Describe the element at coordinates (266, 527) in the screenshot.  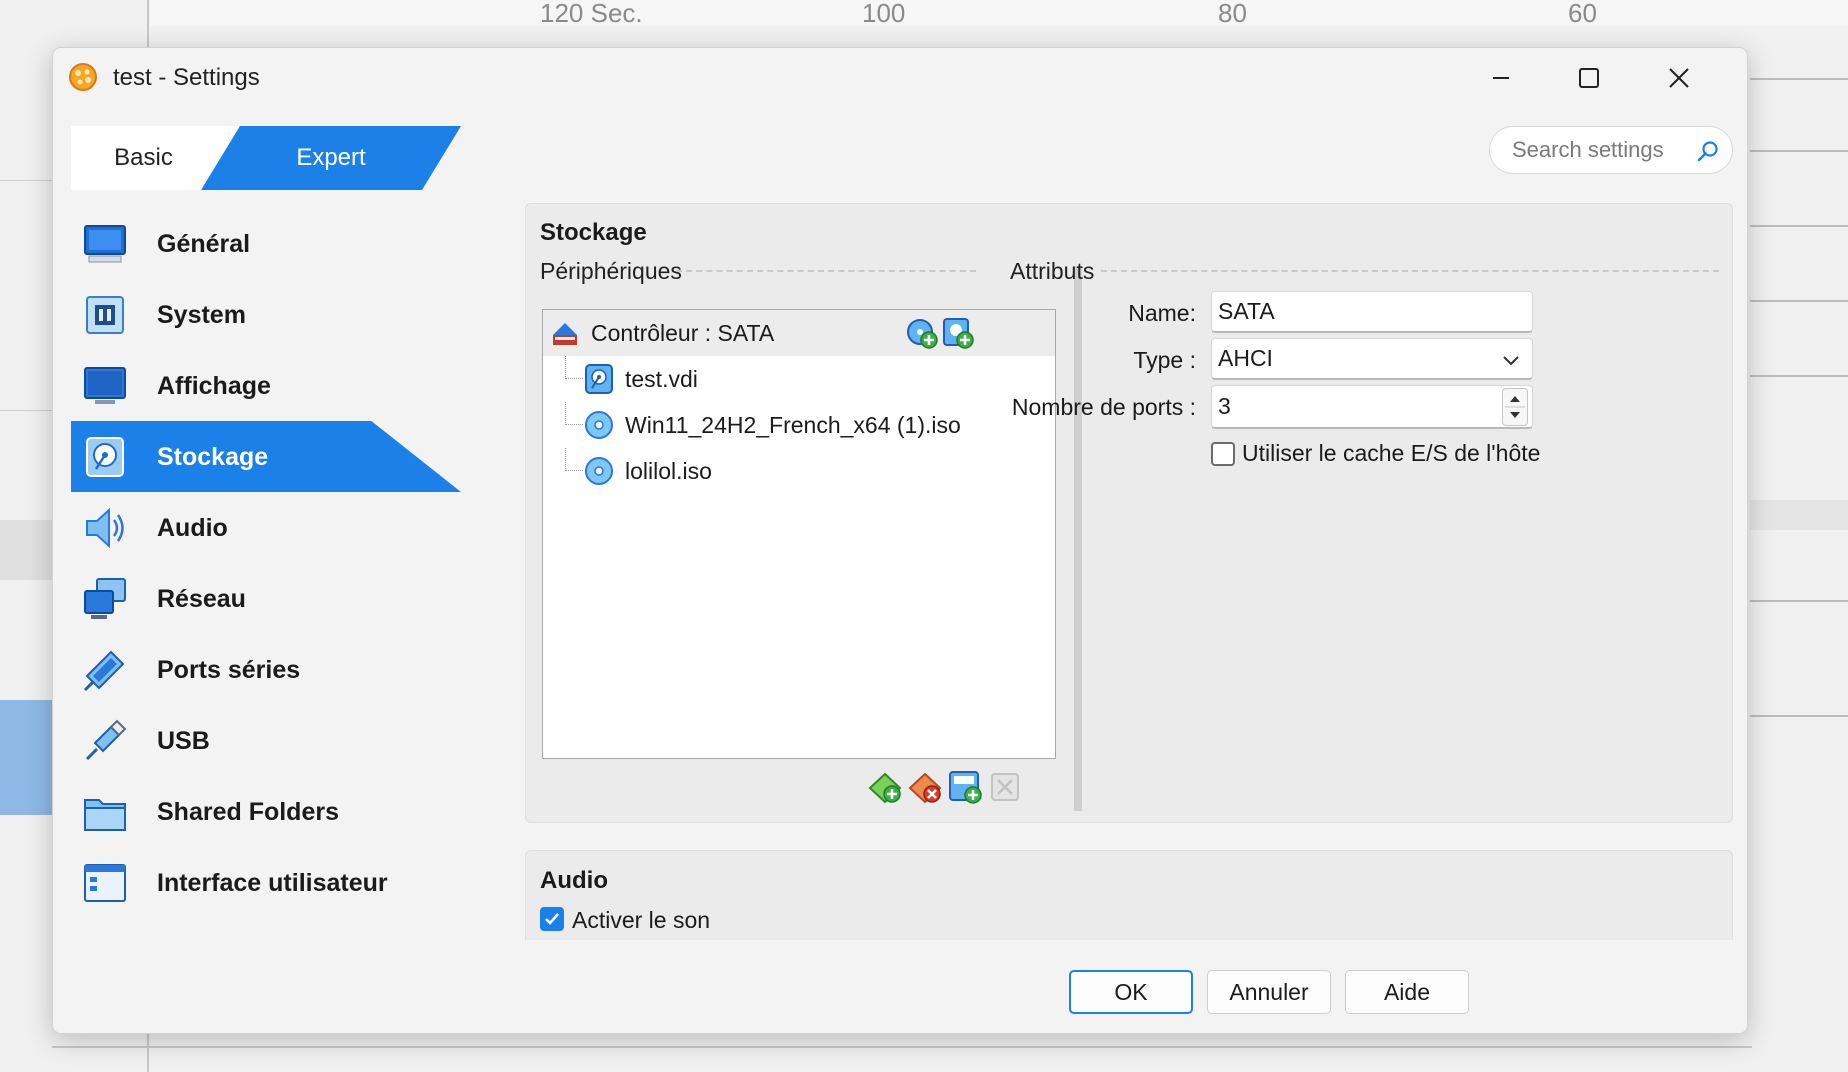
I see `sidebar-item-audio: Audio` at that location.